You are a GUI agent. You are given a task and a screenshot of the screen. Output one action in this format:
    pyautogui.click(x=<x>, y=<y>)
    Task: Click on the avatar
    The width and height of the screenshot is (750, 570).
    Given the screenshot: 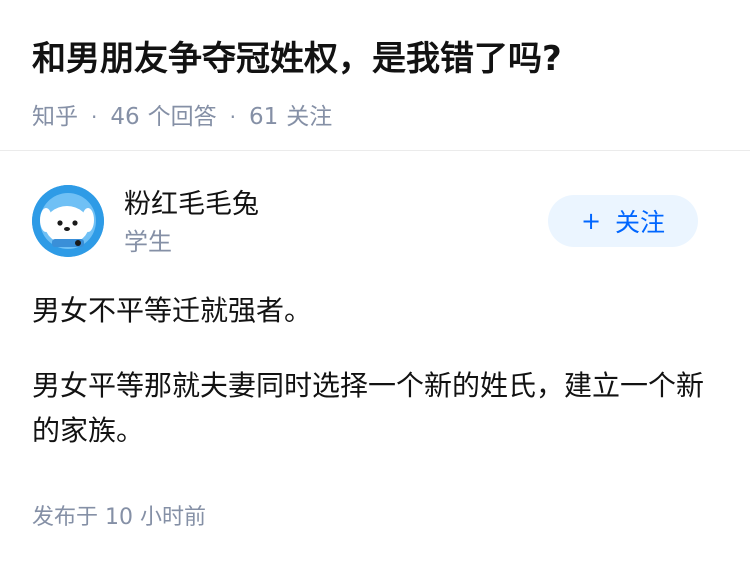 What is the action you would take?
    pyautogui.click(x=68, y=221)
    